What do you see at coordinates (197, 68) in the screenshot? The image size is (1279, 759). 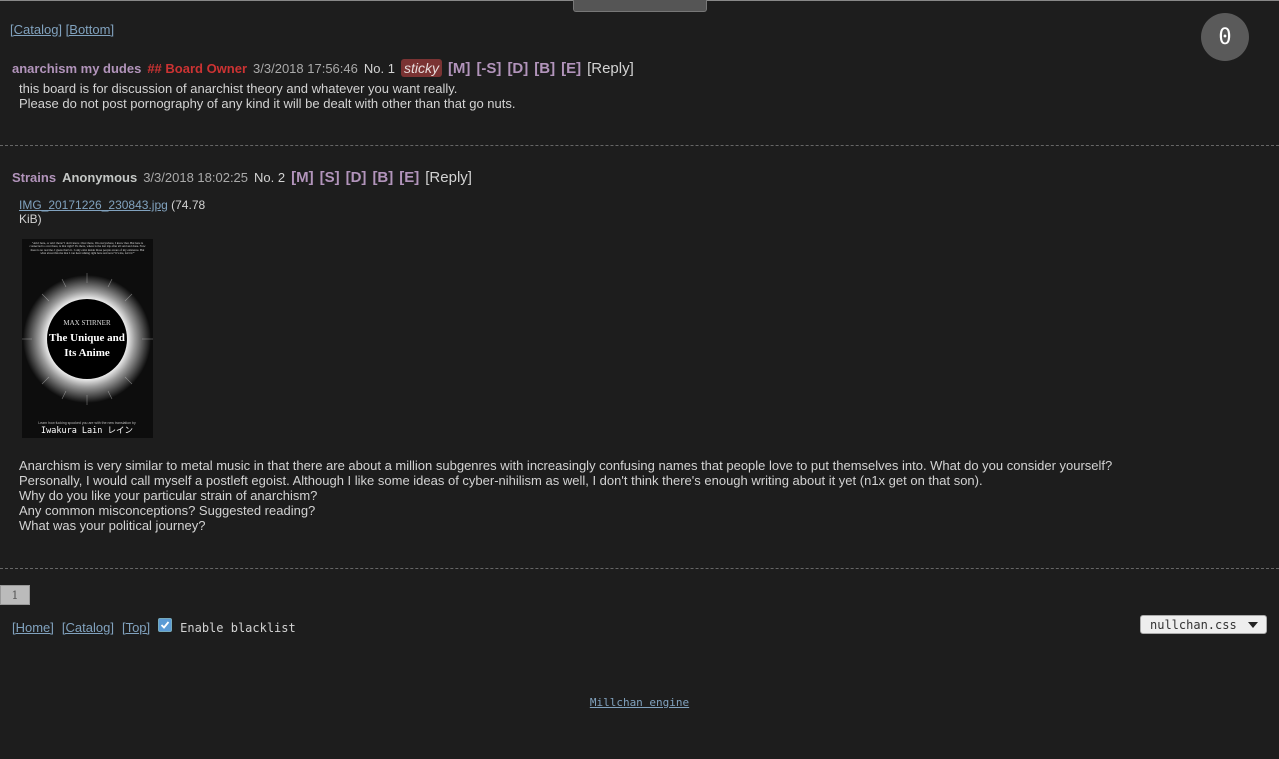 I see `capcode-badge: ## Board Owner` at bounding box center [197, 68].